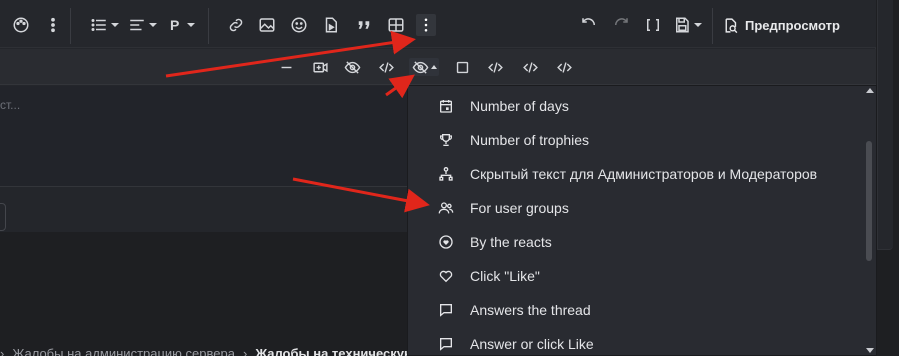  I want to click on secondary-toolbar, so click(438, 67).